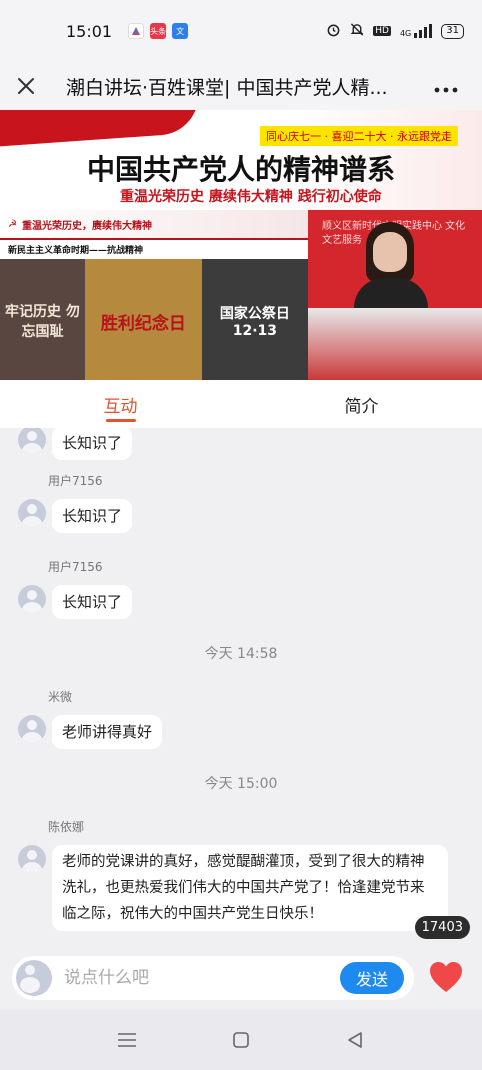 The width and height of the screenshot is (482, 1070). I want to click on home-icon, so click(241, 1040).